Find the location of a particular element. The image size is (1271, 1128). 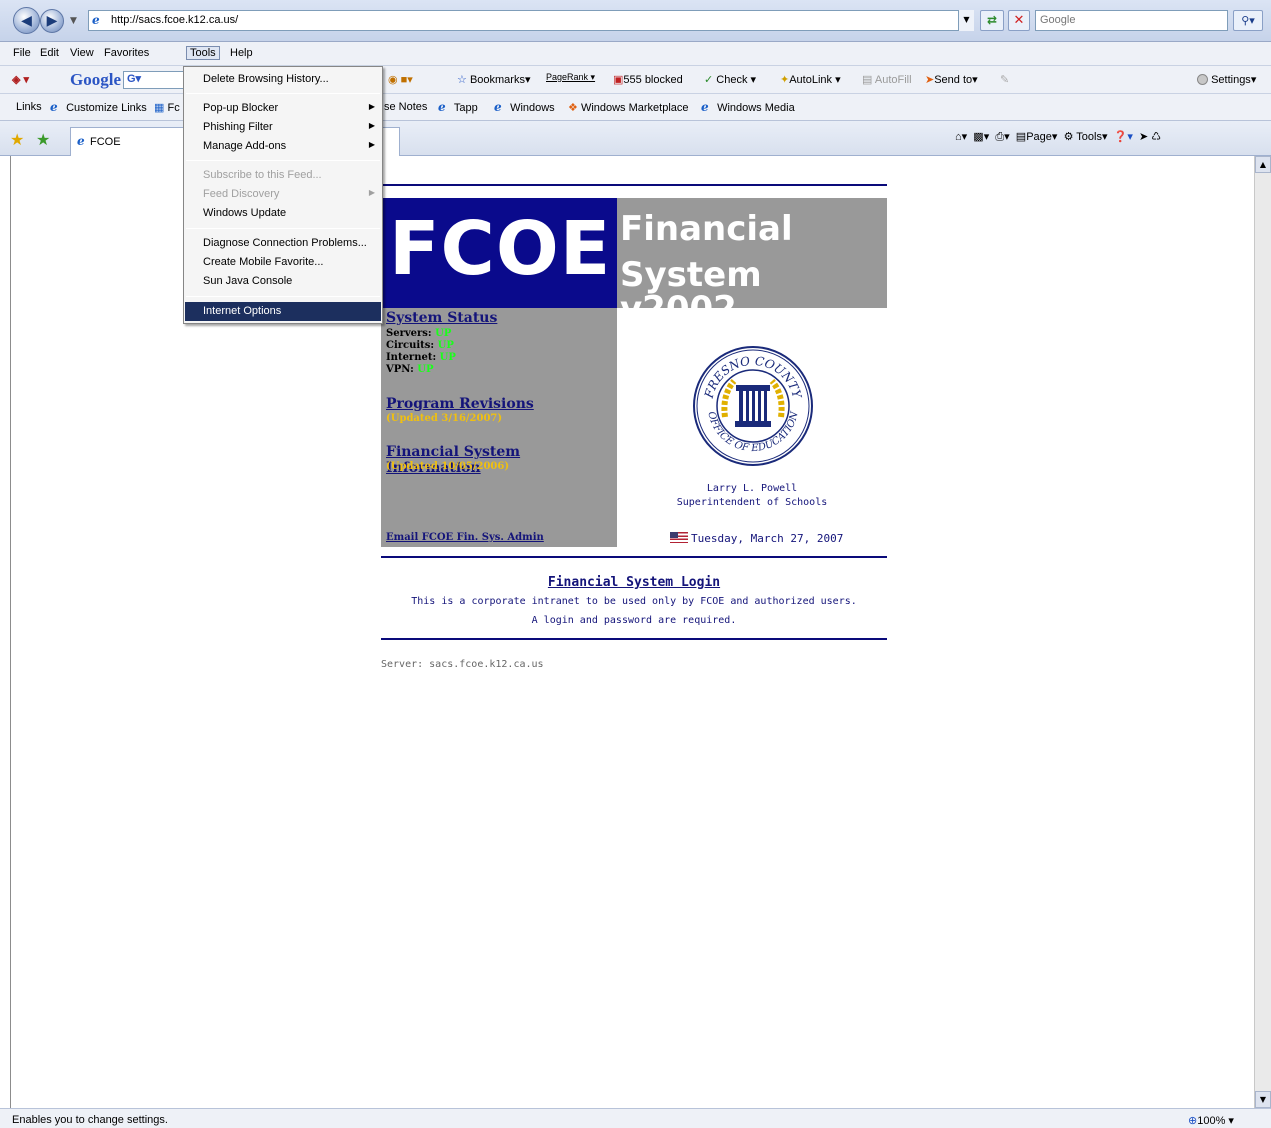

financial-system-login-link: Financial System Login is located at coordinates (634, 582).